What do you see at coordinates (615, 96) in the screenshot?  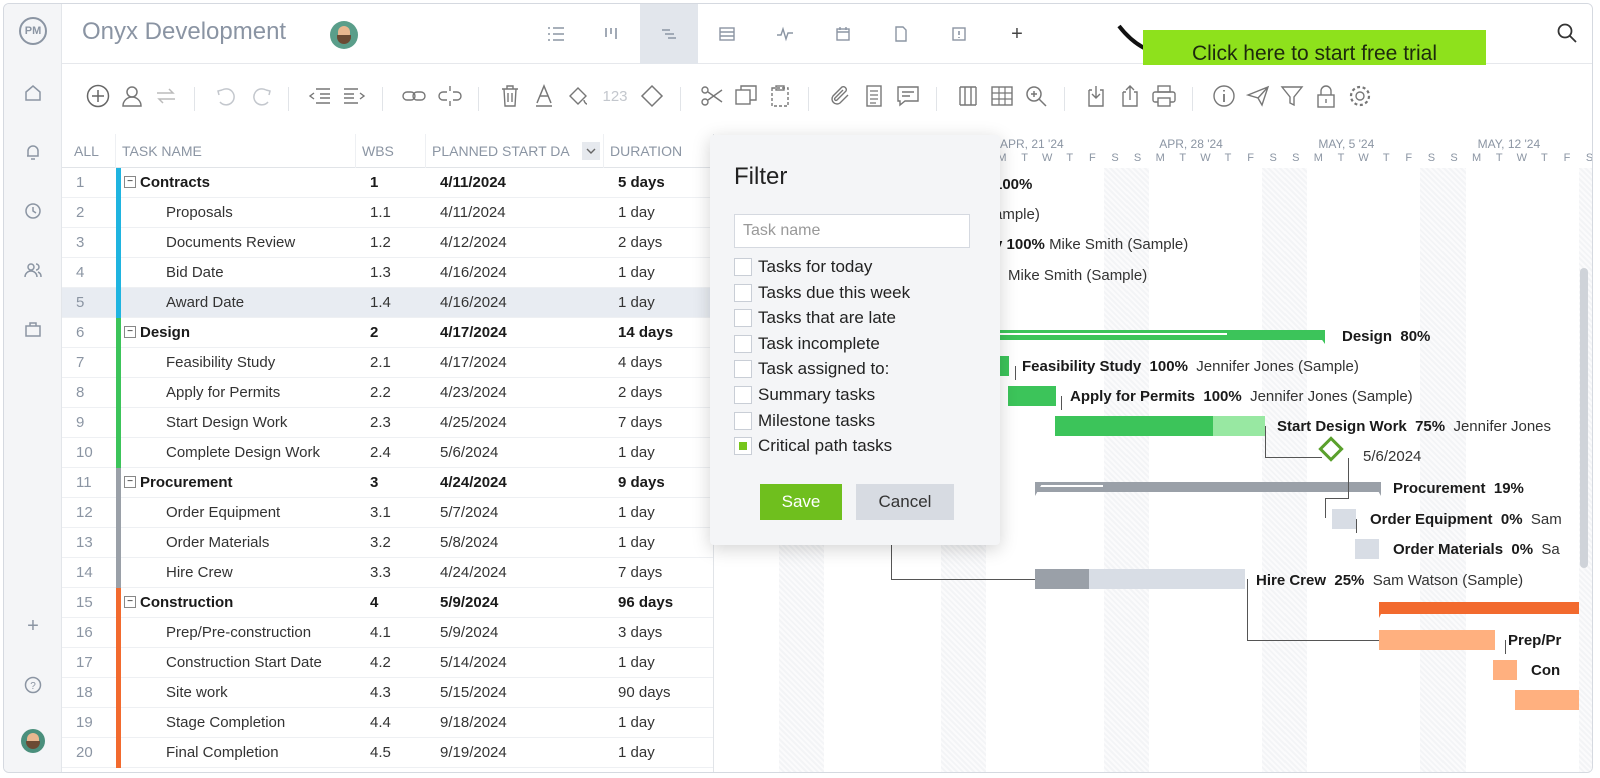 I see `number-format-icon: 123` at bounding box center [615, 96].